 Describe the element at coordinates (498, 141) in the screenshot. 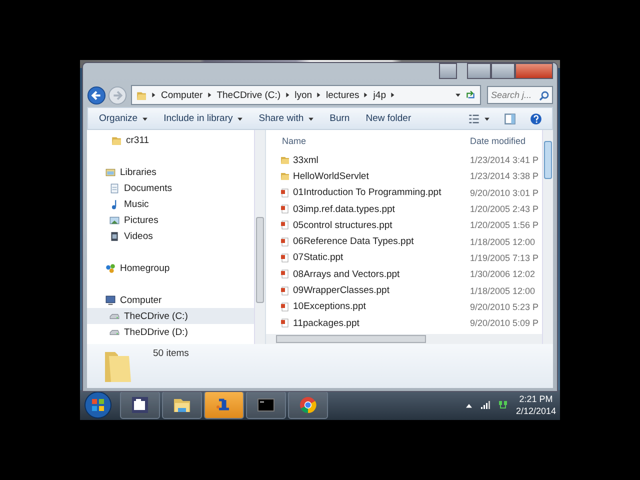

I see `column-header: Date modified` at that location.